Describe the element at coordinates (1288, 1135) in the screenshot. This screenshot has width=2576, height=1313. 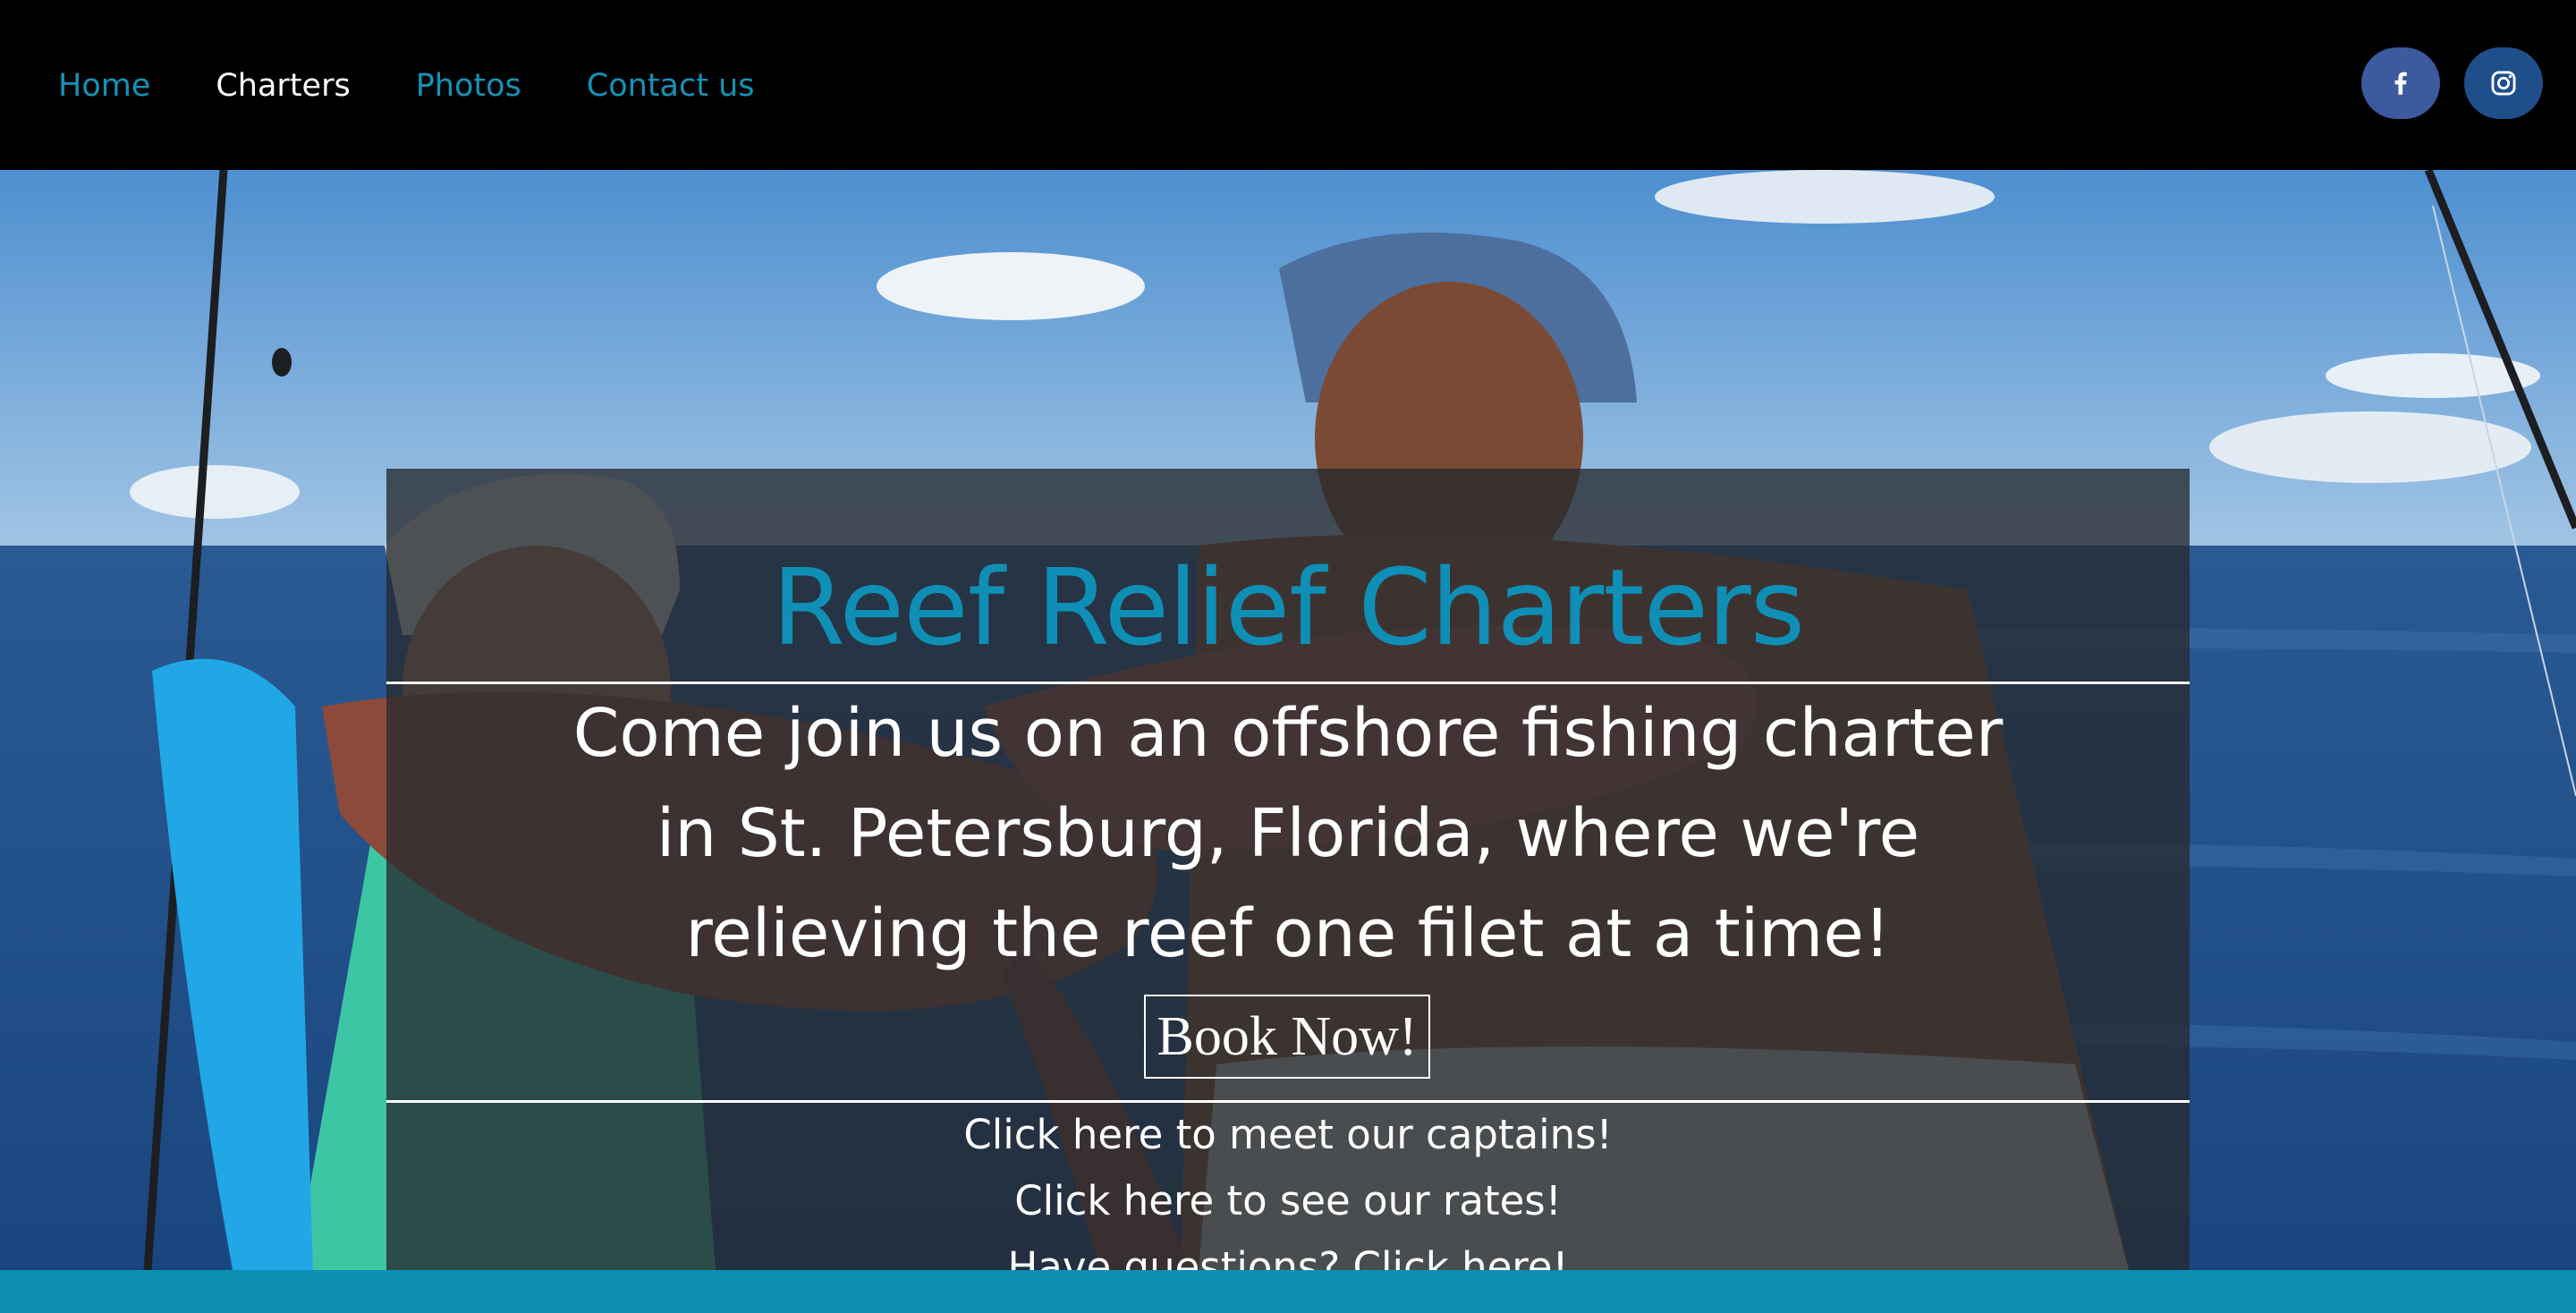
I see `meet-captains-link: Click here to meet our captains!` at that location.